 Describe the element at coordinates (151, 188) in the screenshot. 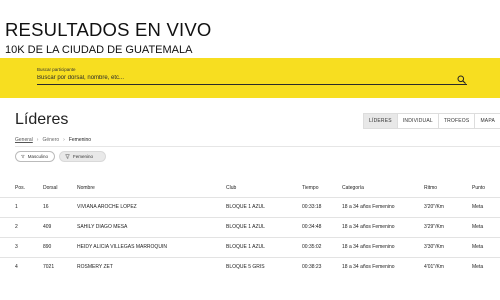

I see `col-header-nombre: Nombre` at that location.